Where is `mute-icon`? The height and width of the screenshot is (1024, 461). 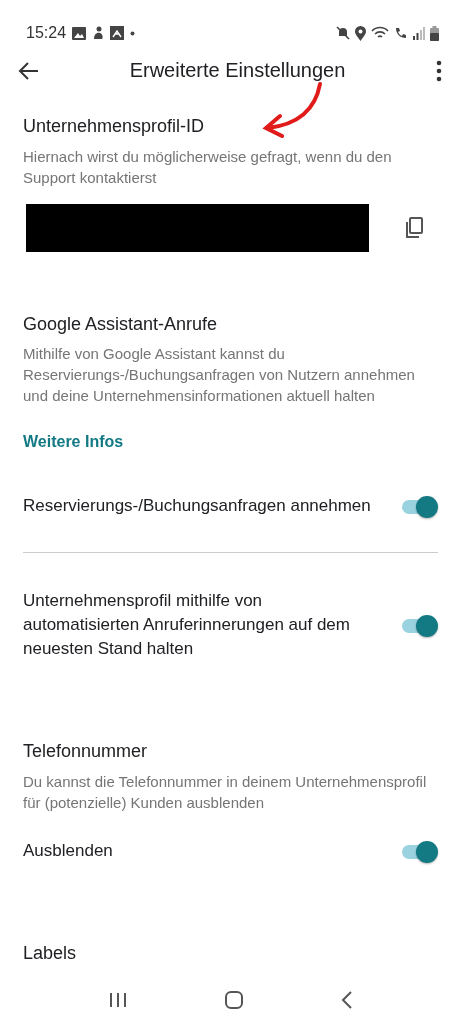 mute-icon is located at coordinates (343, 33).